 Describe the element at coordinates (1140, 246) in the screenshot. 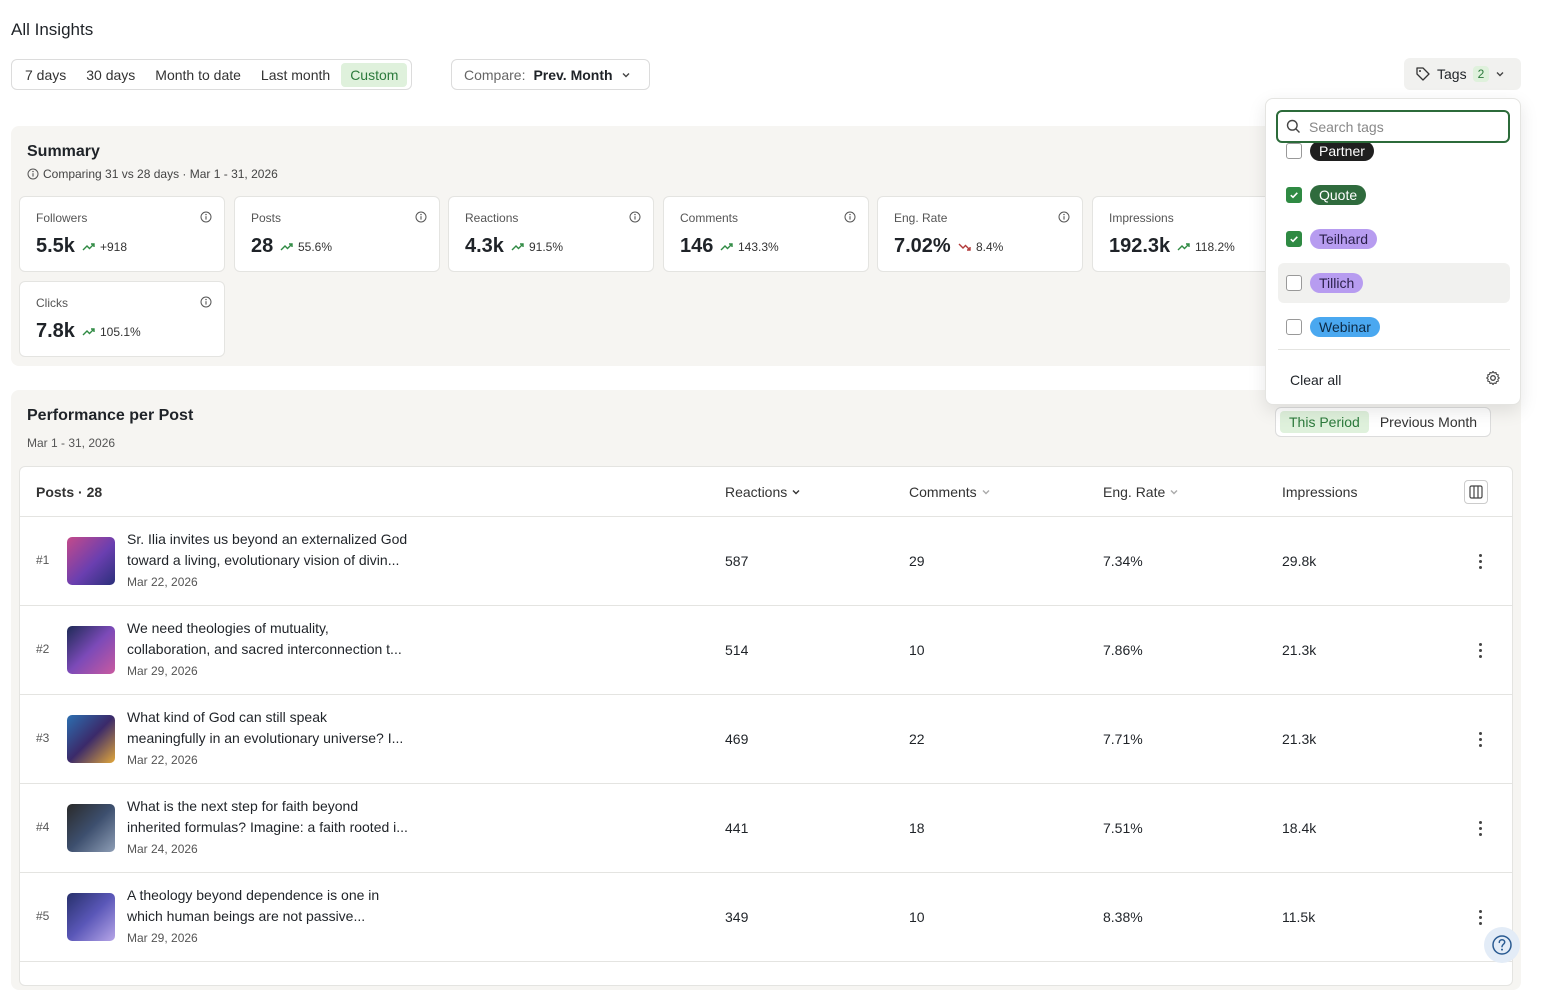

I see `metric-value: 192.3k` at that location.